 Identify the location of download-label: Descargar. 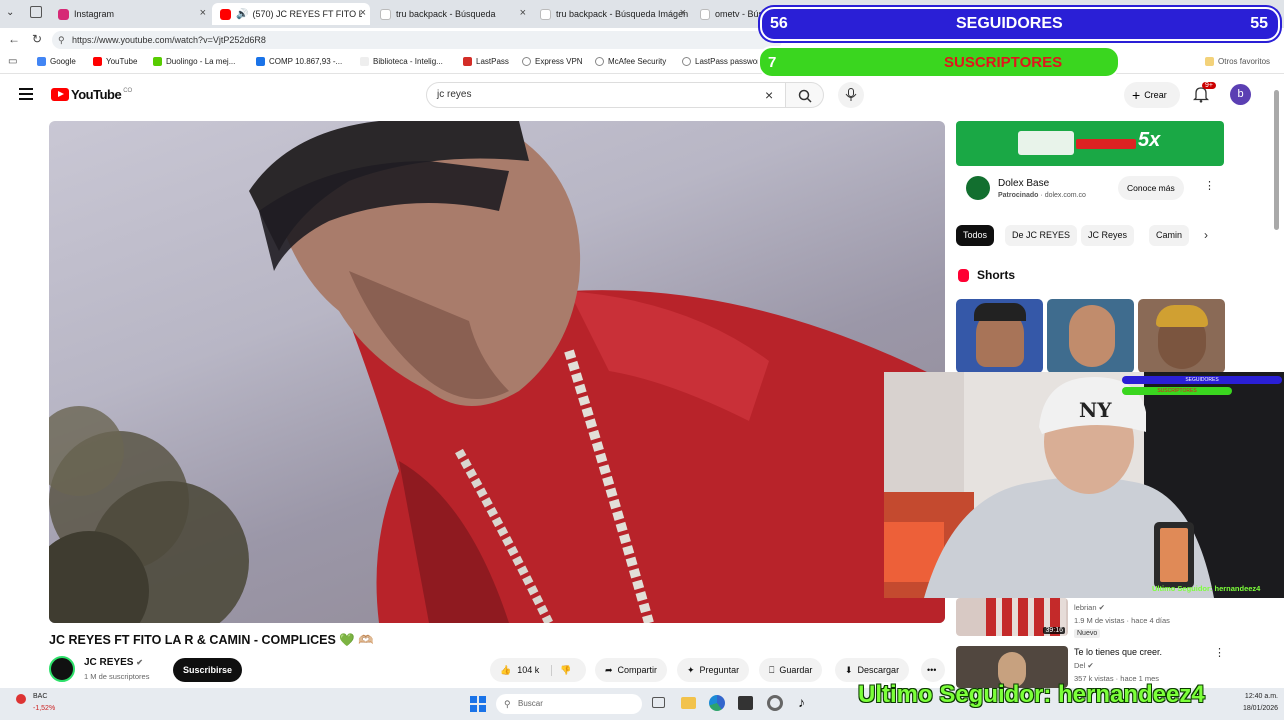
(878, 670).